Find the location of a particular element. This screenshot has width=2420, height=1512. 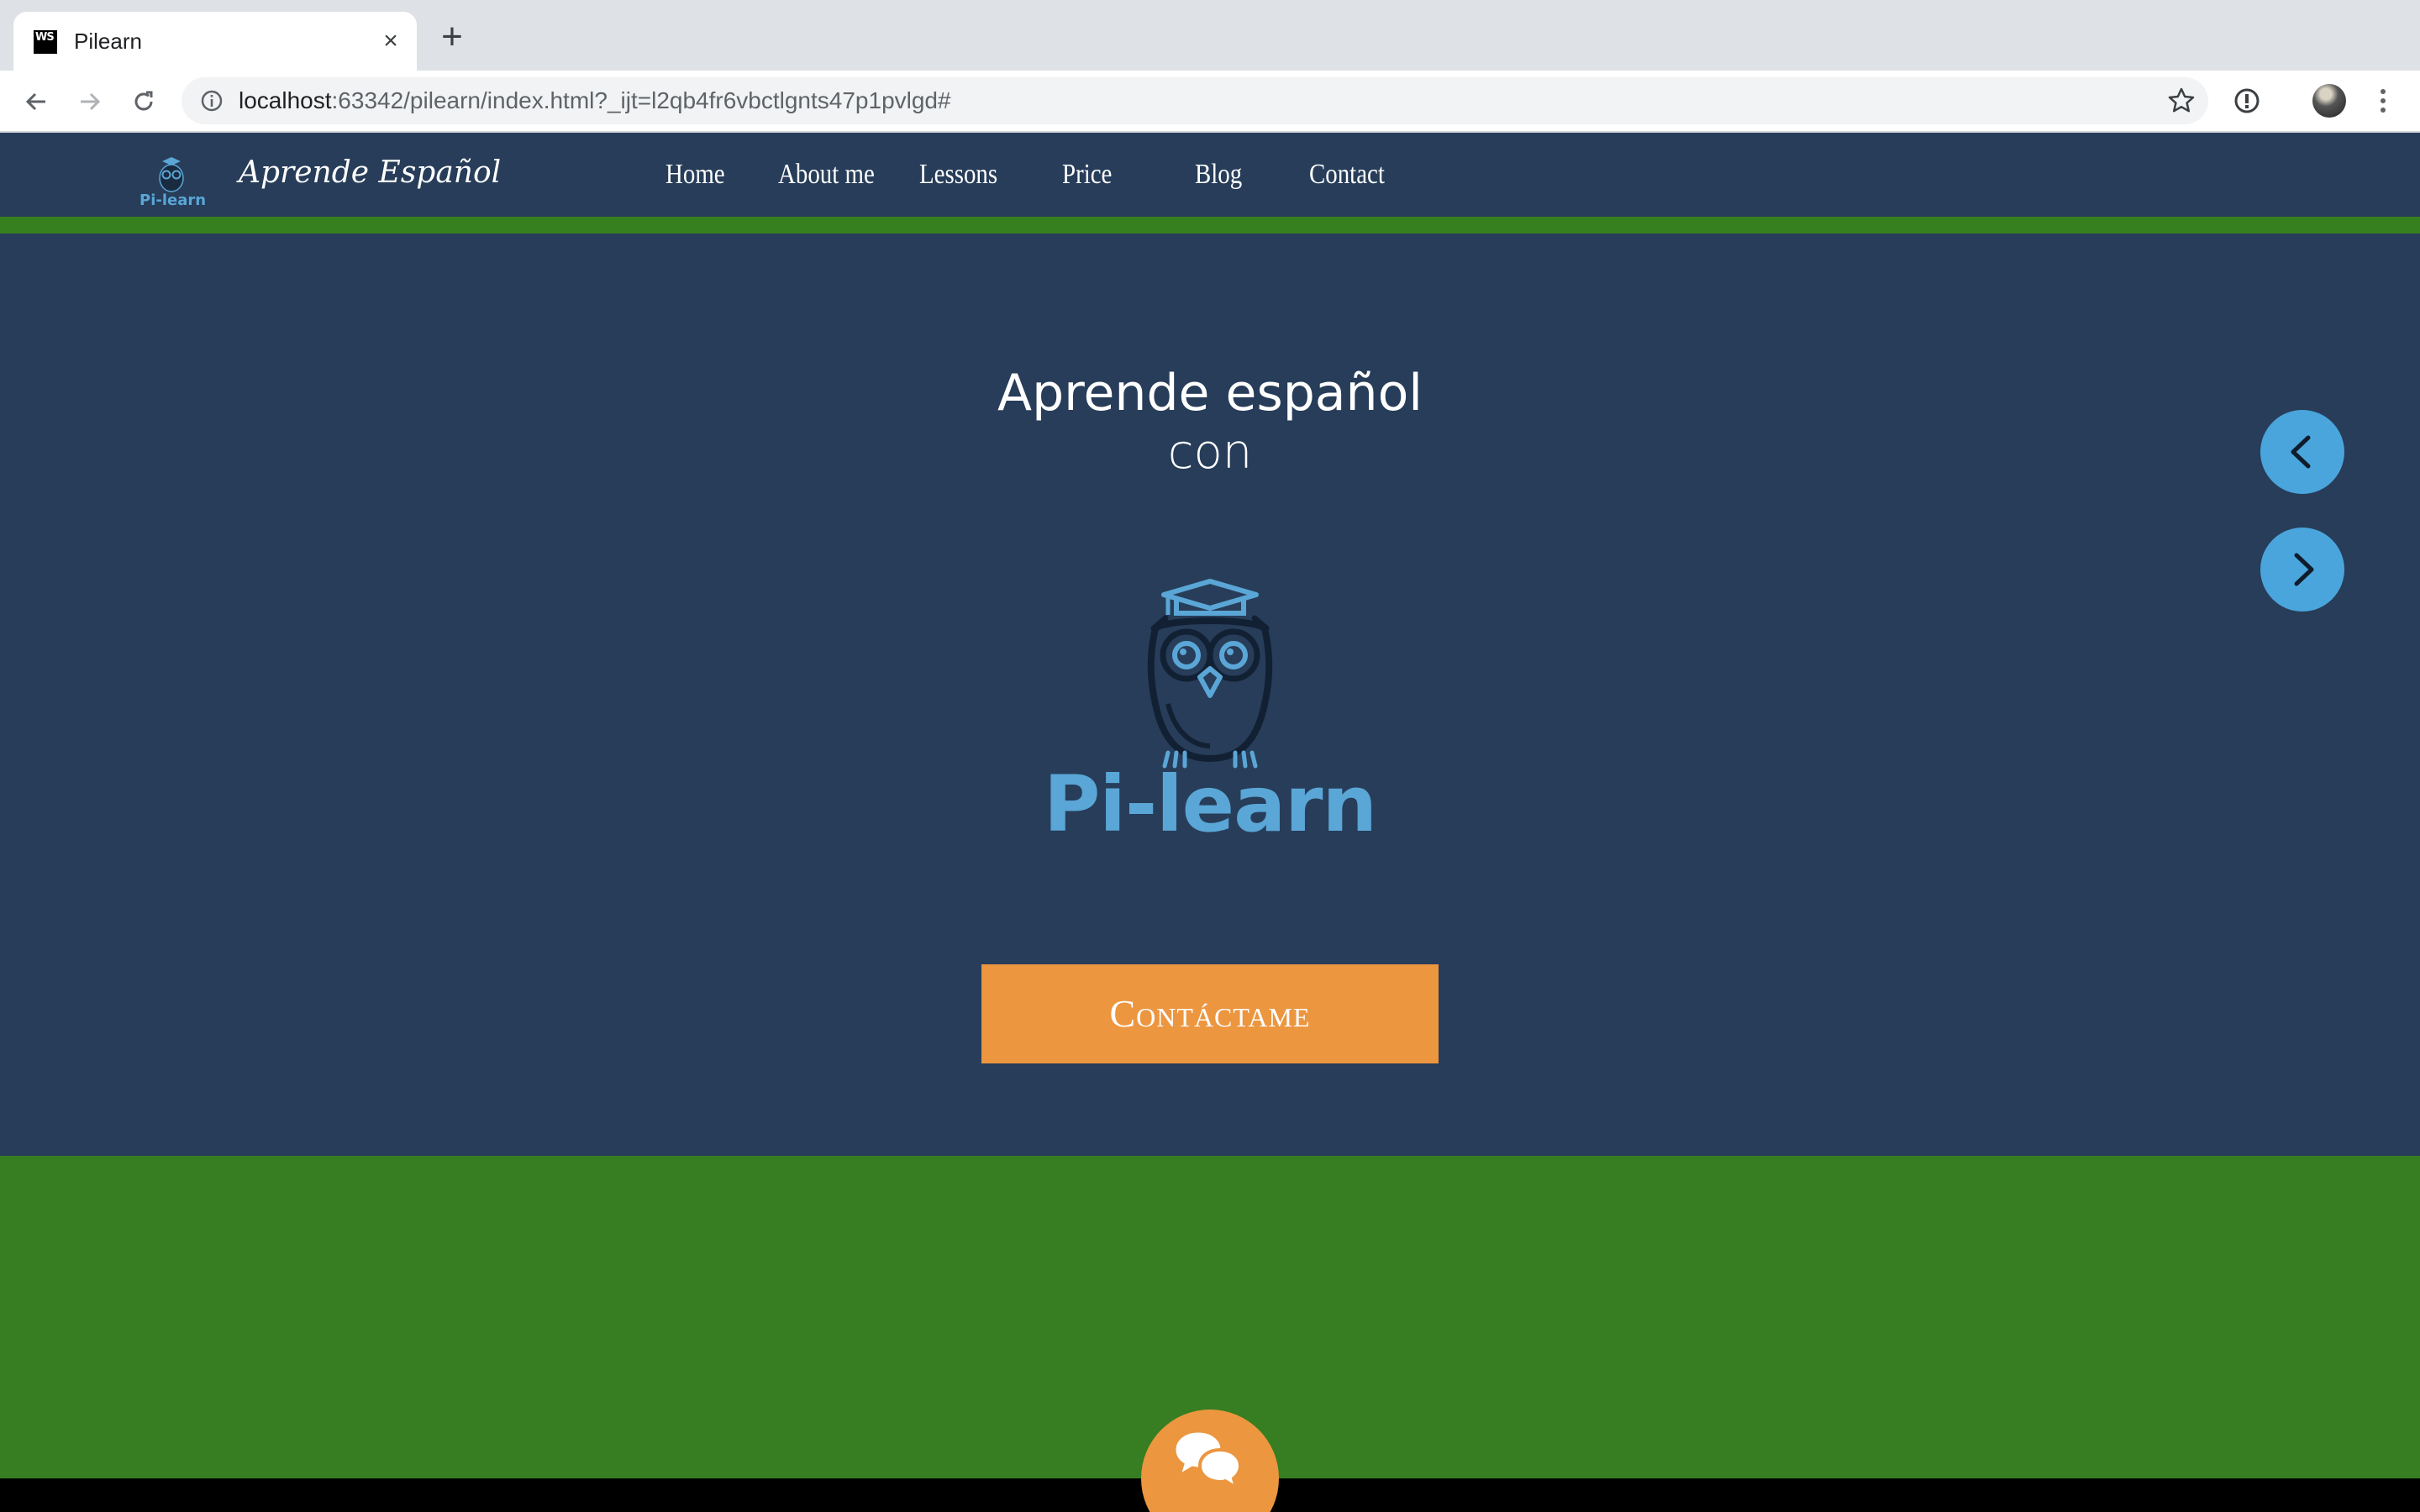

slider-next-button is located at coordinates (2302, 570).